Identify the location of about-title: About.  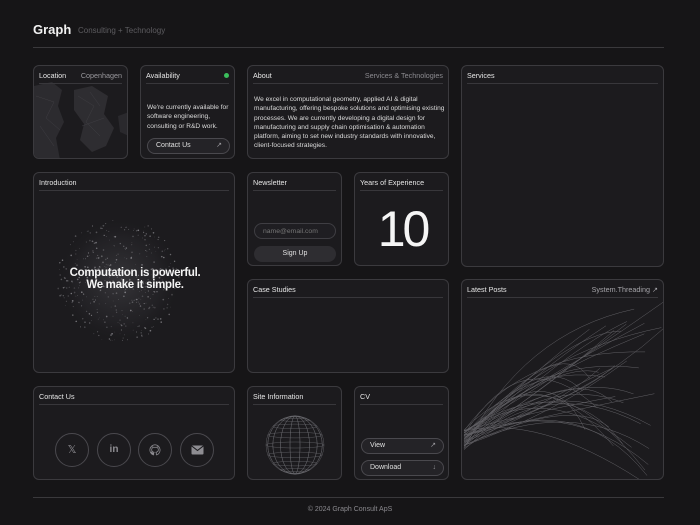
(262, 75).